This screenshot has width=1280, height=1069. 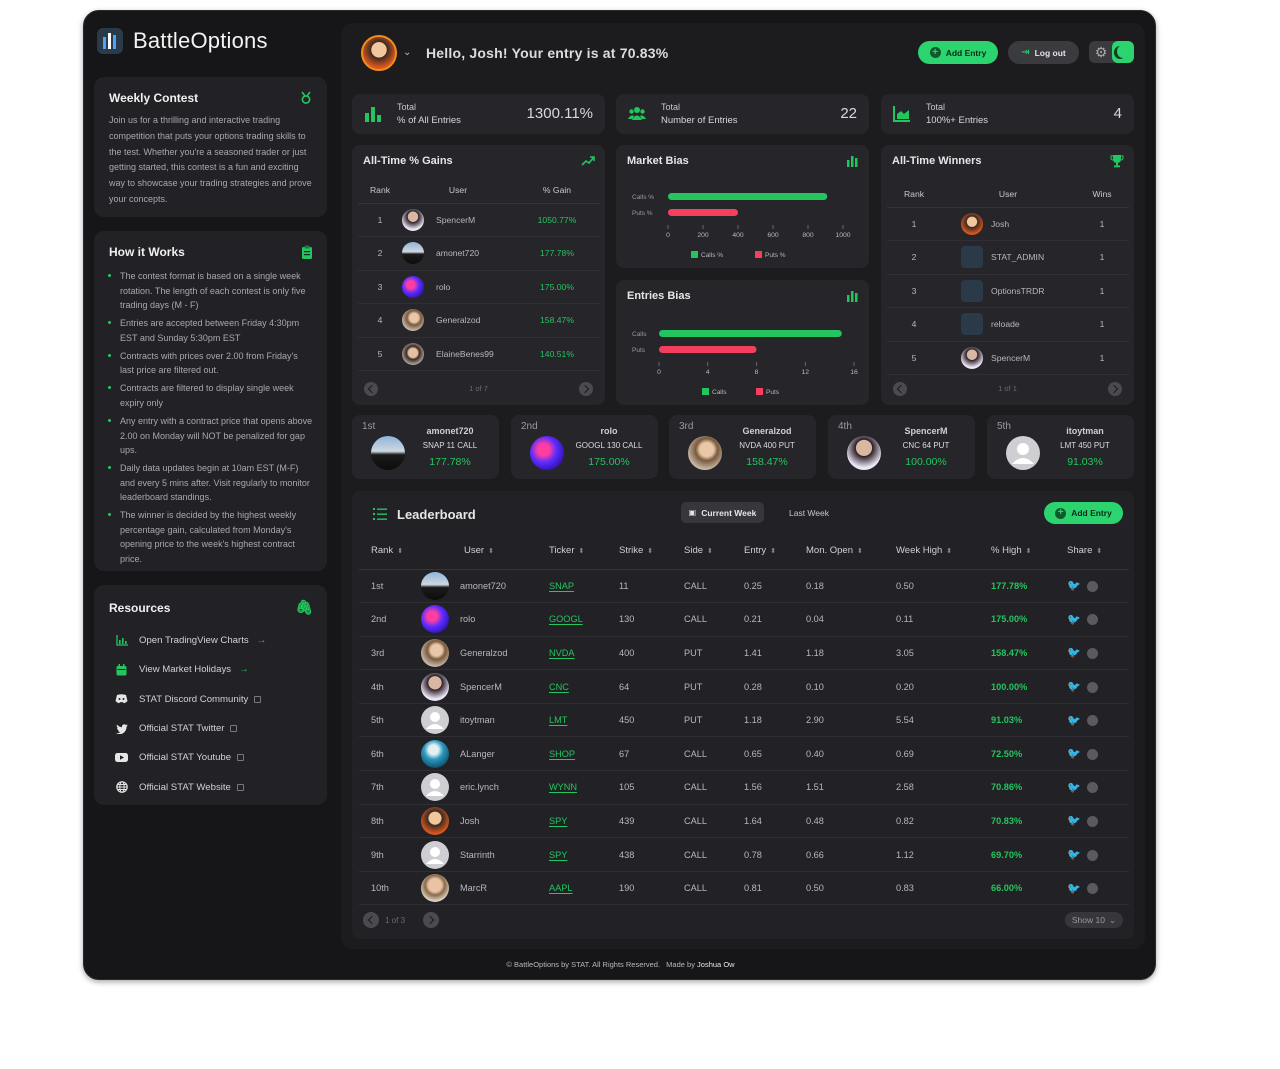 I want to click on ticker-link: AAPL, so click(x=580, y=888).